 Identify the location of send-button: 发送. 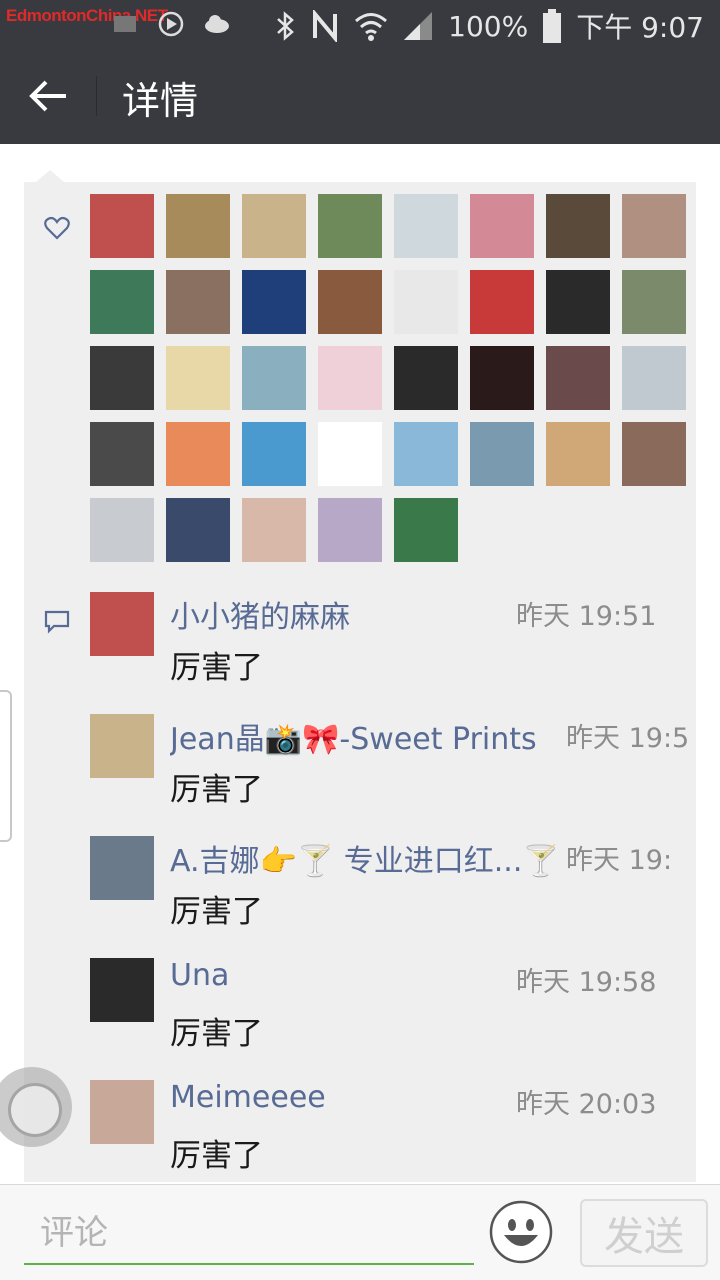
(644, 1233).